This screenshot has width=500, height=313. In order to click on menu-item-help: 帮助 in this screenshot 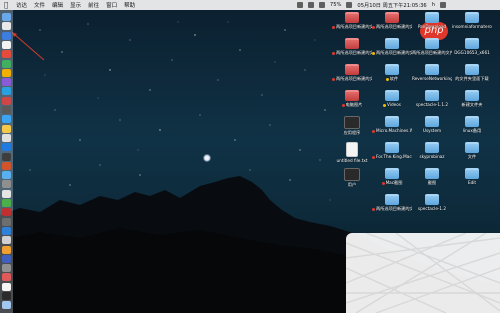, I will do `click(129, 5)`.